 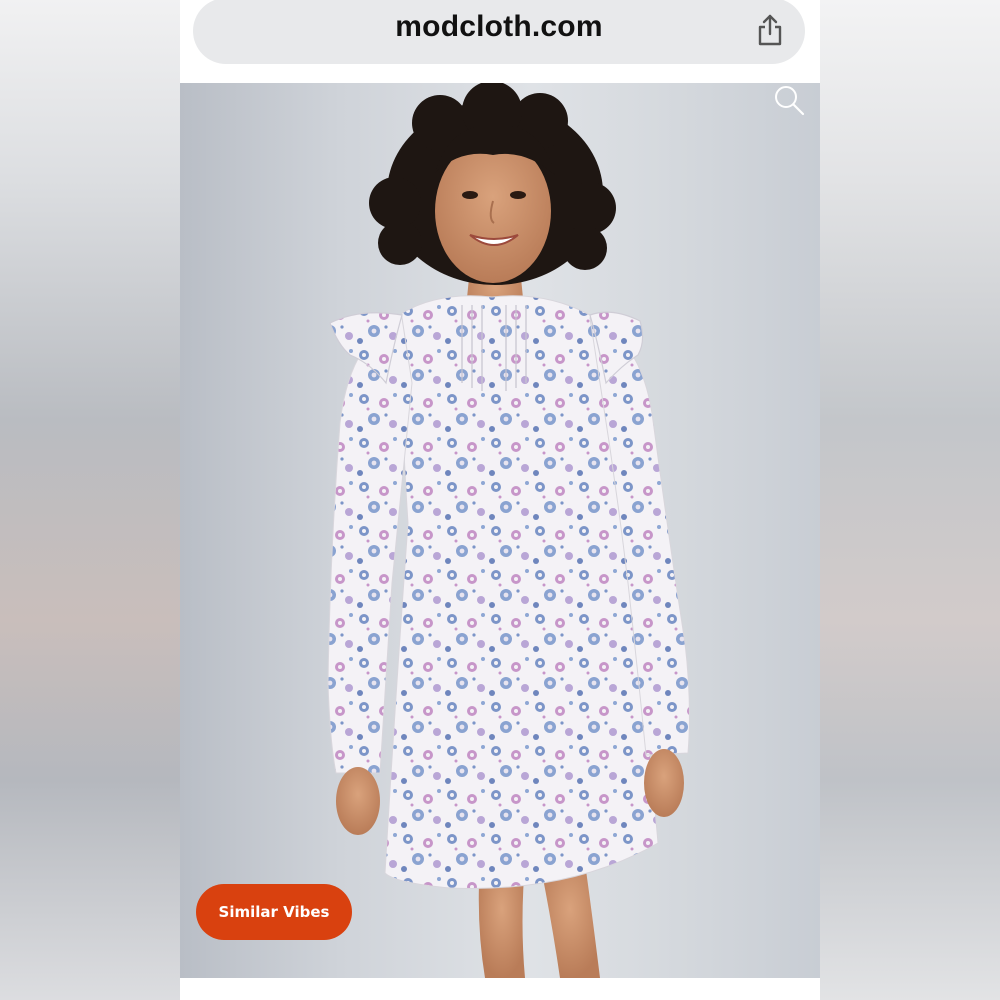 I want to click on similar-vibes-button: Similar Vibes, so click(x=274, y=912).